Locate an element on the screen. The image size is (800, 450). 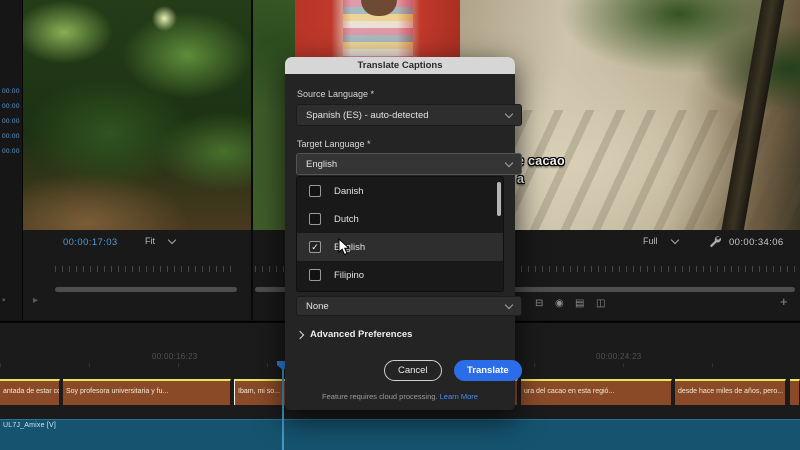
none-dropdown-value: None is located at coordinates (317, 306).